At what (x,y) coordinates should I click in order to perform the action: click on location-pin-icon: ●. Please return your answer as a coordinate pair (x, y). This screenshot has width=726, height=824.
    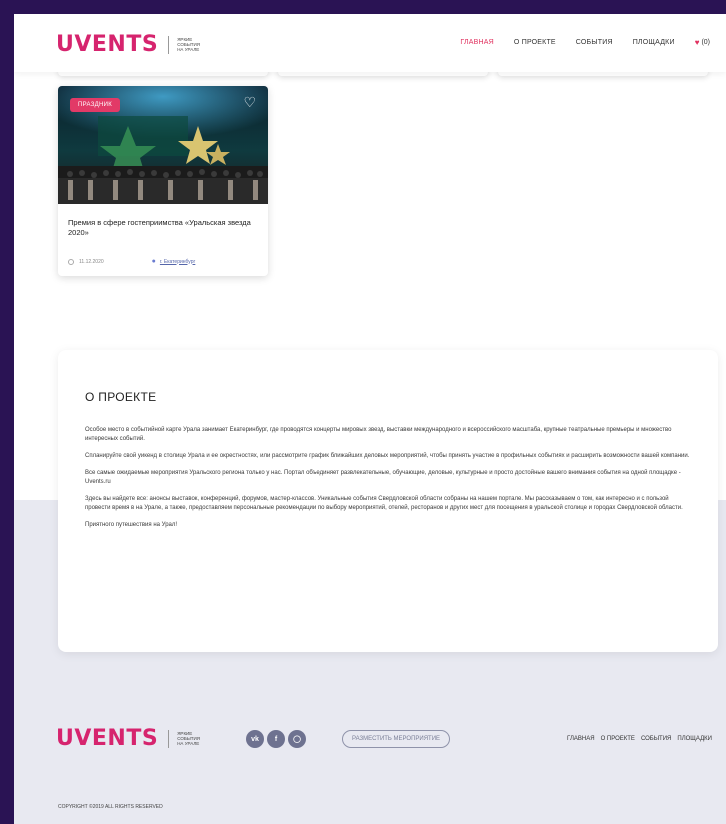
    Looking at the image, I should click on (153, 261).